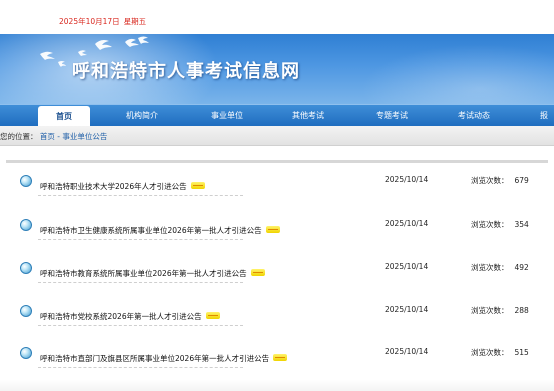  I want to click on breadcrumb-bar: 您的位置： 首页 - 事业单位公告, so click(277, 136).